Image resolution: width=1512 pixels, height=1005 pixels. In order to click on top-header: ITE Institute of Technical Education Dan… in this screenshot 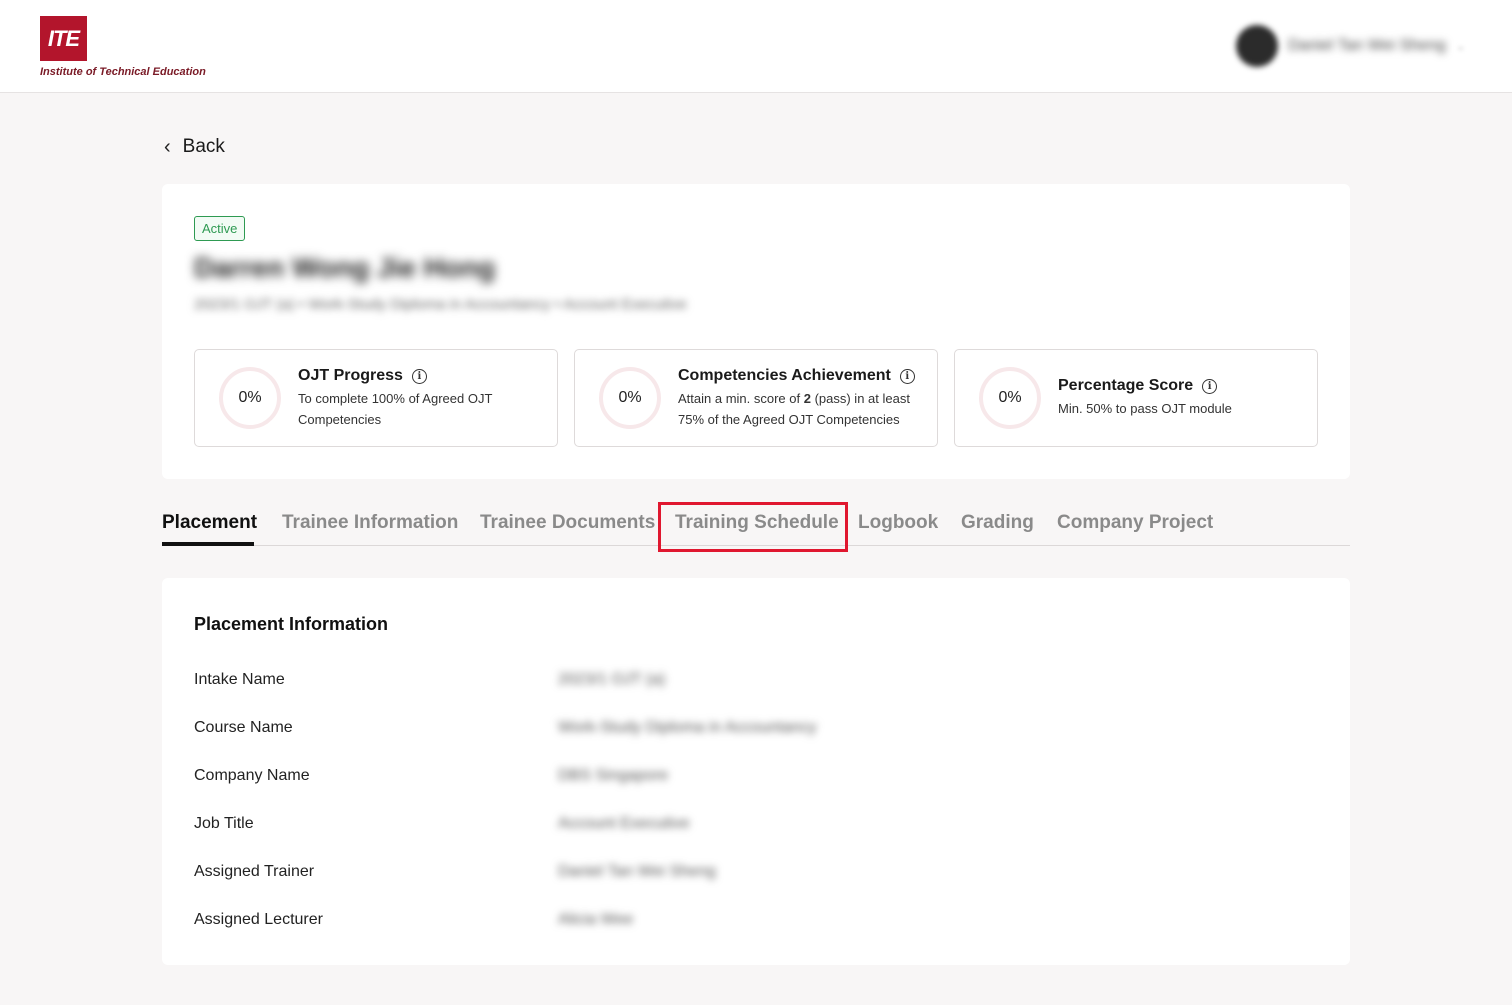, I will do `click(756, 46)`.